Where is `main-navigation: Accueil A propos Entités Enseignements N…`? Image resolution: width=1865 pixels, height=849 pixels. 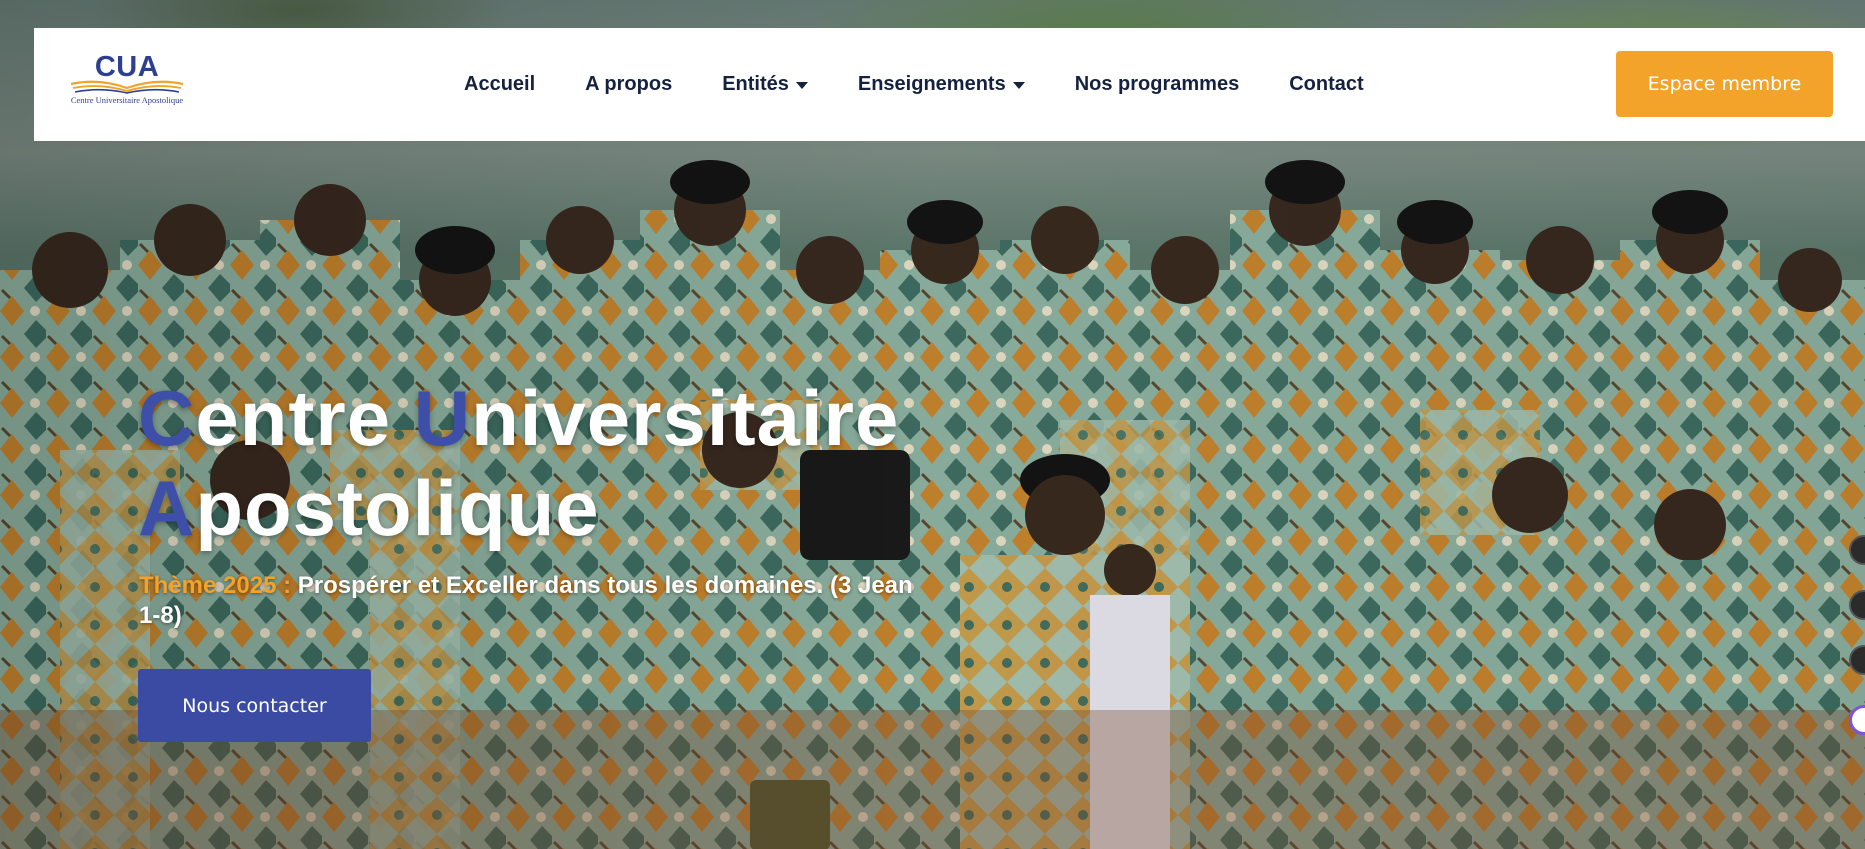 main-navigation: Accueil A propos Entités Enseignements N… is located at coordinates (914, 84).